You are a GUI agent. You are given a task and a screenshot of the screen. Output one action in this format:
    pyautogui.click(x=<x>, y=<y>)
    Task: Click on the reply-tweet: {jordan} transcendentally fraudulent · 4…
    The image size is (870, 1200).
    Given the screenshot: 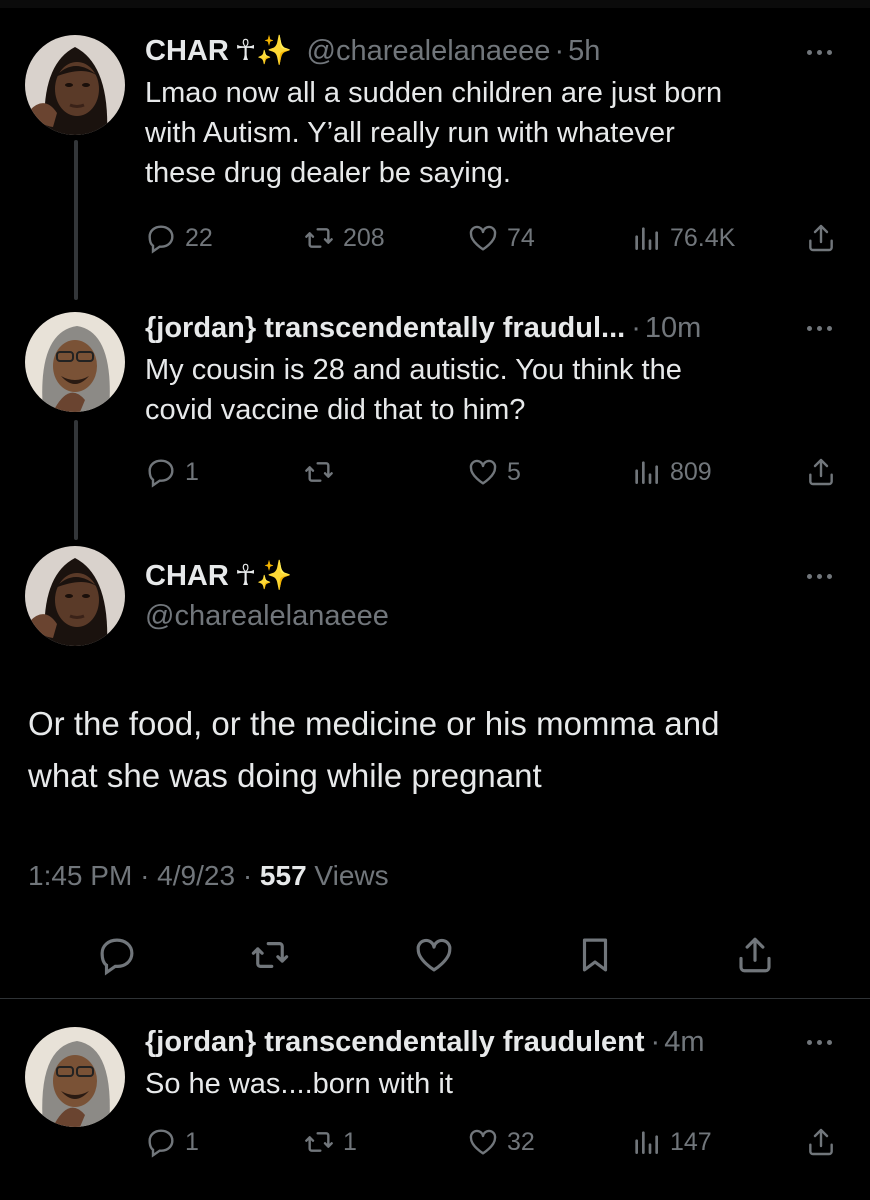 What is the action you would take?
    pyautogui.click(x=492, y=1064)
    